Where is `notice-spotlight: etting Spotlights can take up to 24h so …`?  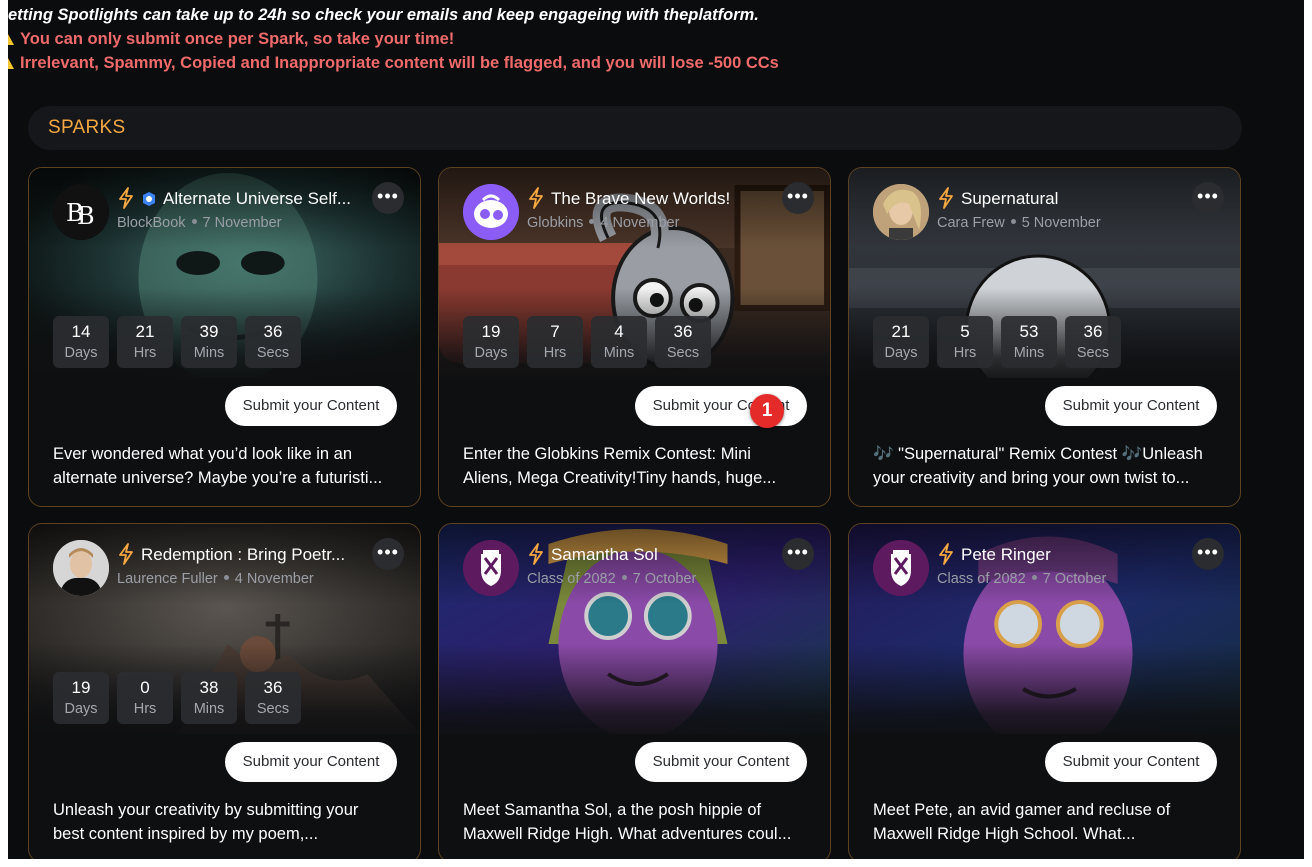
notice-spotlight: etting Spotlights can take up to 24h so … is located at coordinates (383, 15).